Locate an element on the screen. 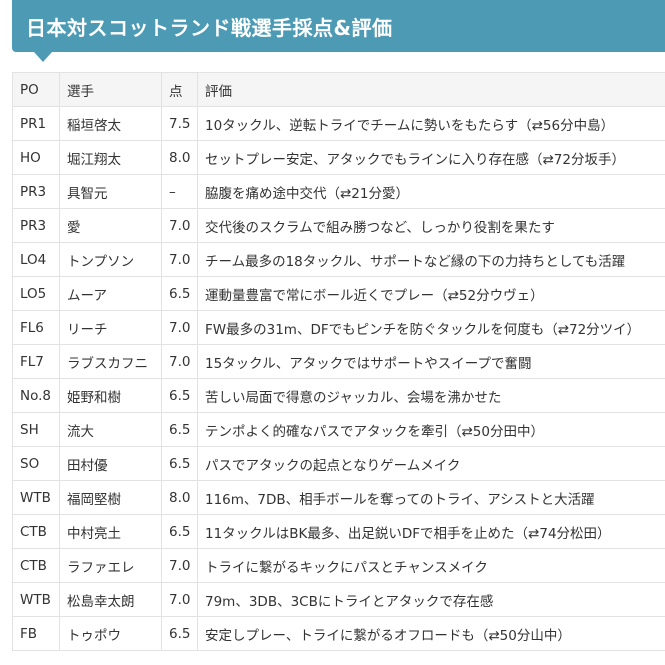 The image size is (665, 665). header-player: 選手 is located at coordinates (110, 89).